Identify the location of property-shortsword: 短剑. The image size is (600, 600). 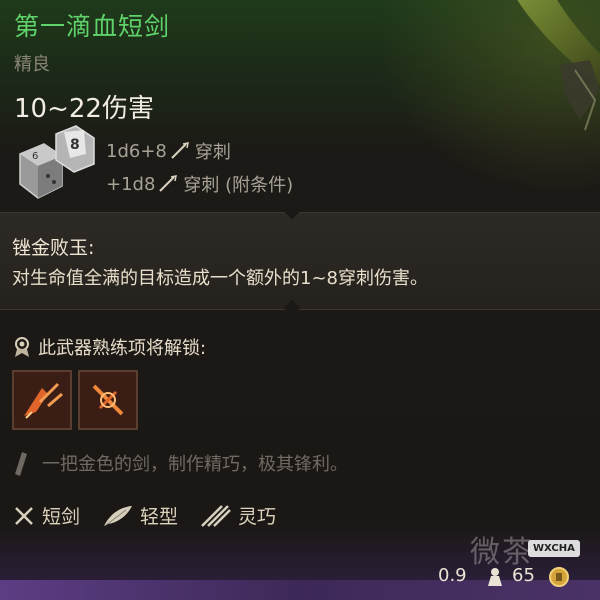
(46, 515).